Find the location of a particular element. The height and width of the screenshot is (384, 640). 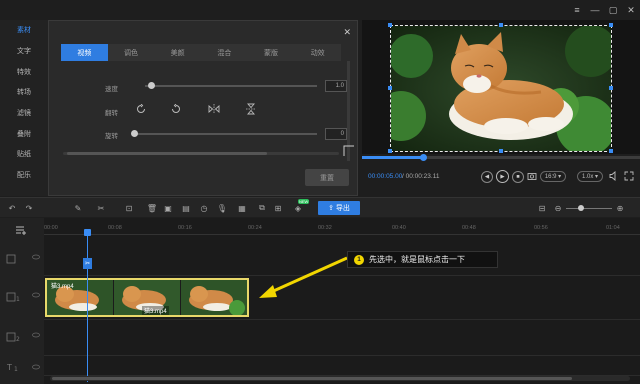

rotate-slider-knob is located at coordinates (134, 133).